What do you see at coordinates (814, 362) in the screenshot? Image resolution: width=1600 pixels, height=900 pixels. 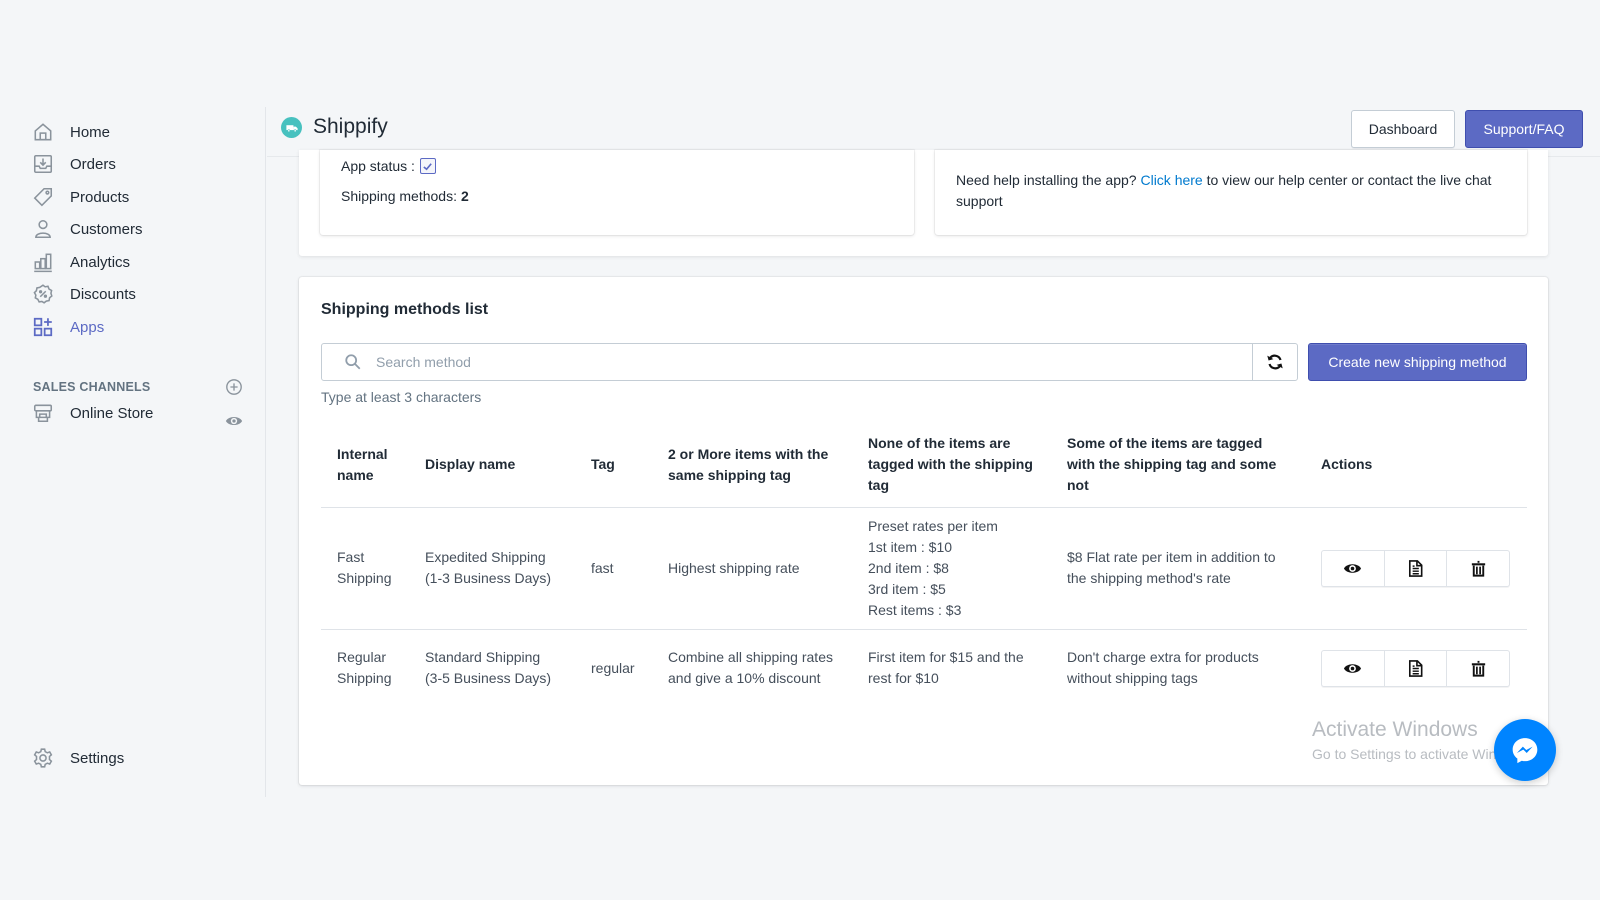 I see `search-method-input` at bounding box center [814, 362].